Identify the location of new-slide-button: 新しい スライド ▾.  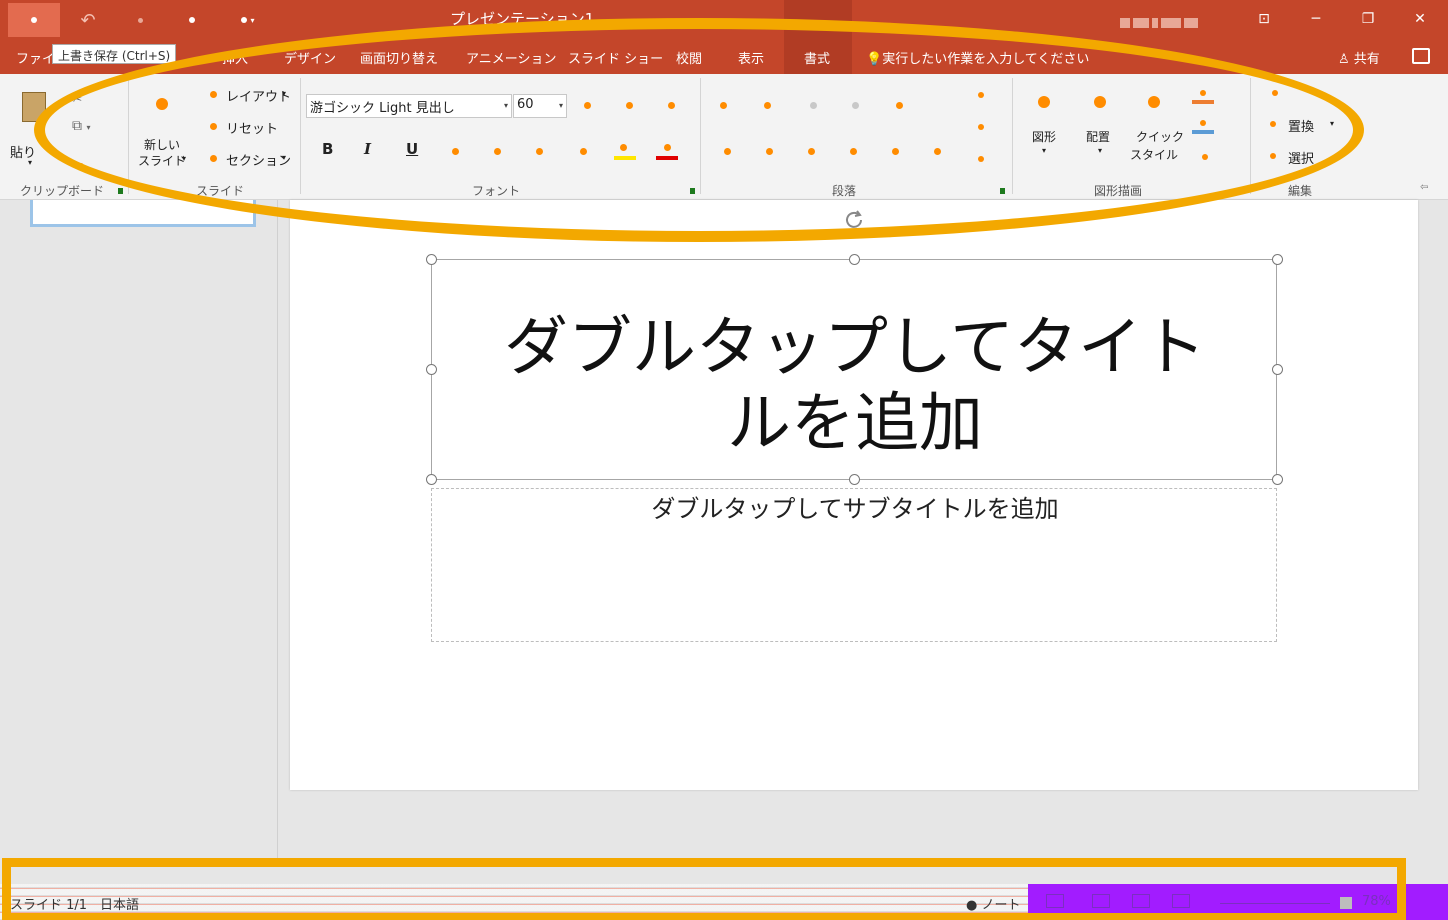
(164, 131).